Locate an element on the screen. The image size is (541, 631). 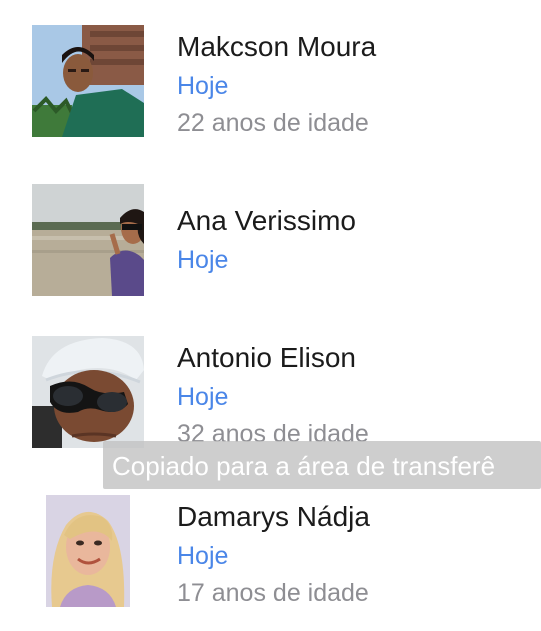
contact-name: Antonio Elison is located at coordinates (267, 357).